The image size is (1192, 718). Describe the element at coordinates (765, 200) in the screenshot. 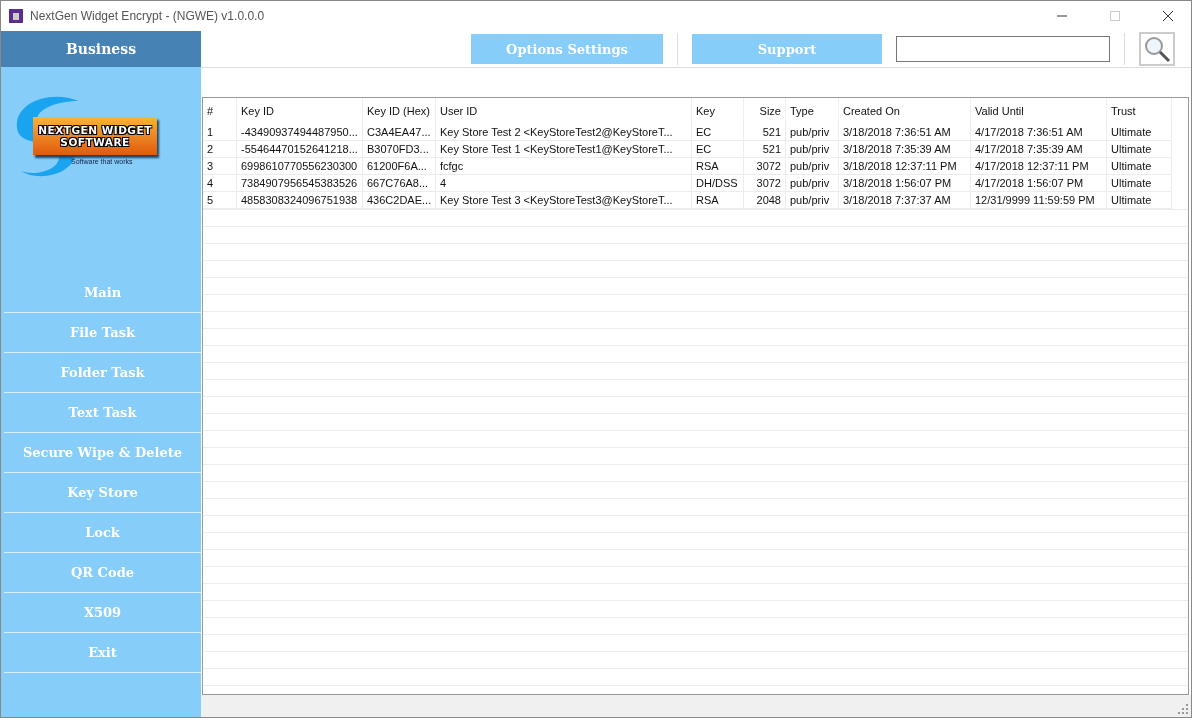

I see `table-cell: 2048` at that location.